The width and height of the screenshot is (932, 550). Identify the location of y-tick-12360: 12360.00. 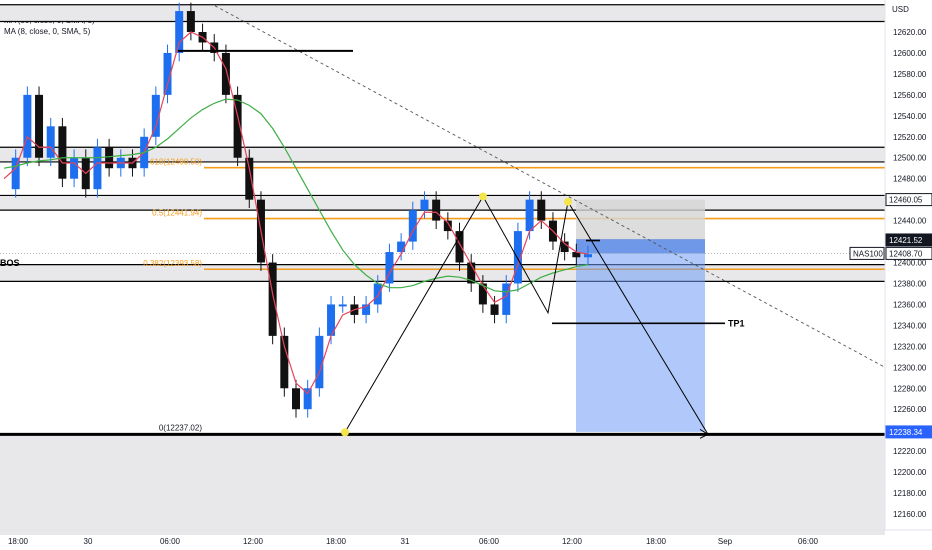
(910, 304).